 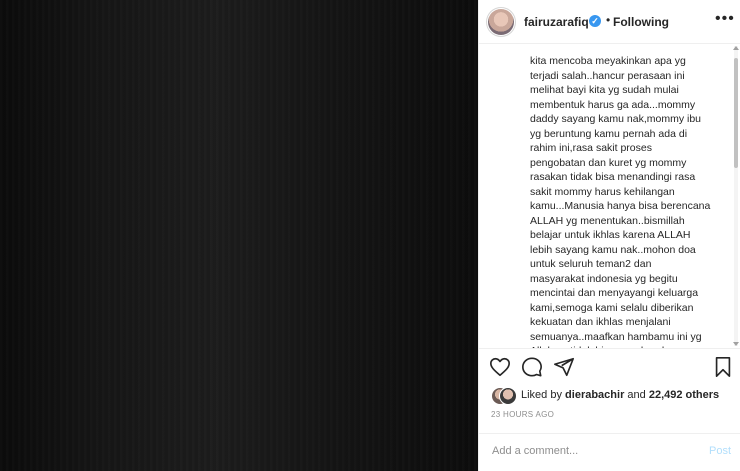 I want to click on comment-bar: Post, so click(x=609, y=452).